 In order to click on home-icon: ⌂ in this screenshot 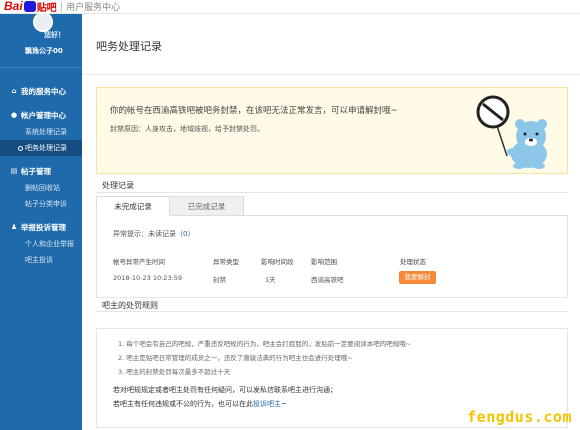, I will do `click(14, 91)`.